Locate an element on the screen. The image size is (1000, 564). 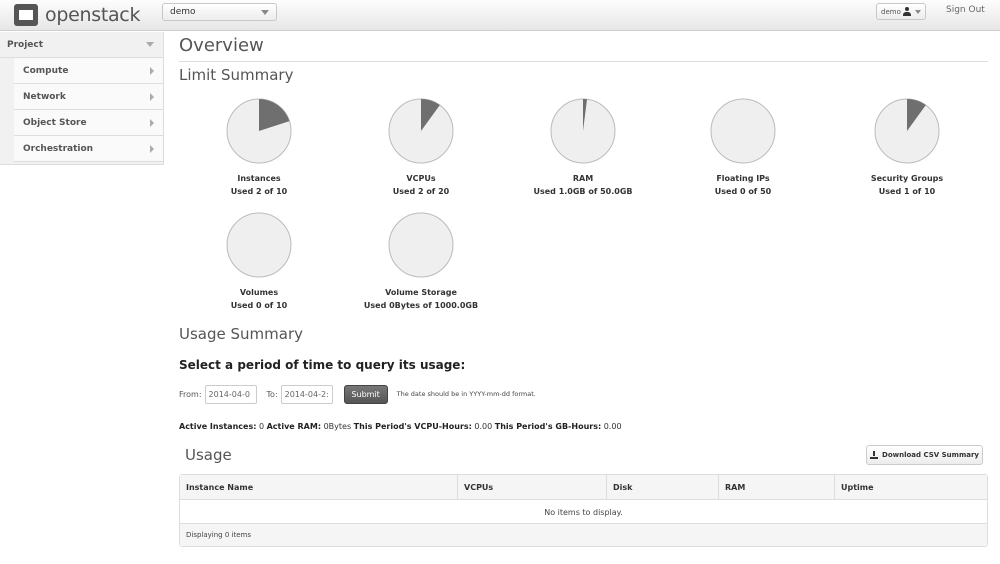
limit-used: Used 0Bytes of 1000.0GB is located at coordinates (421, 305).